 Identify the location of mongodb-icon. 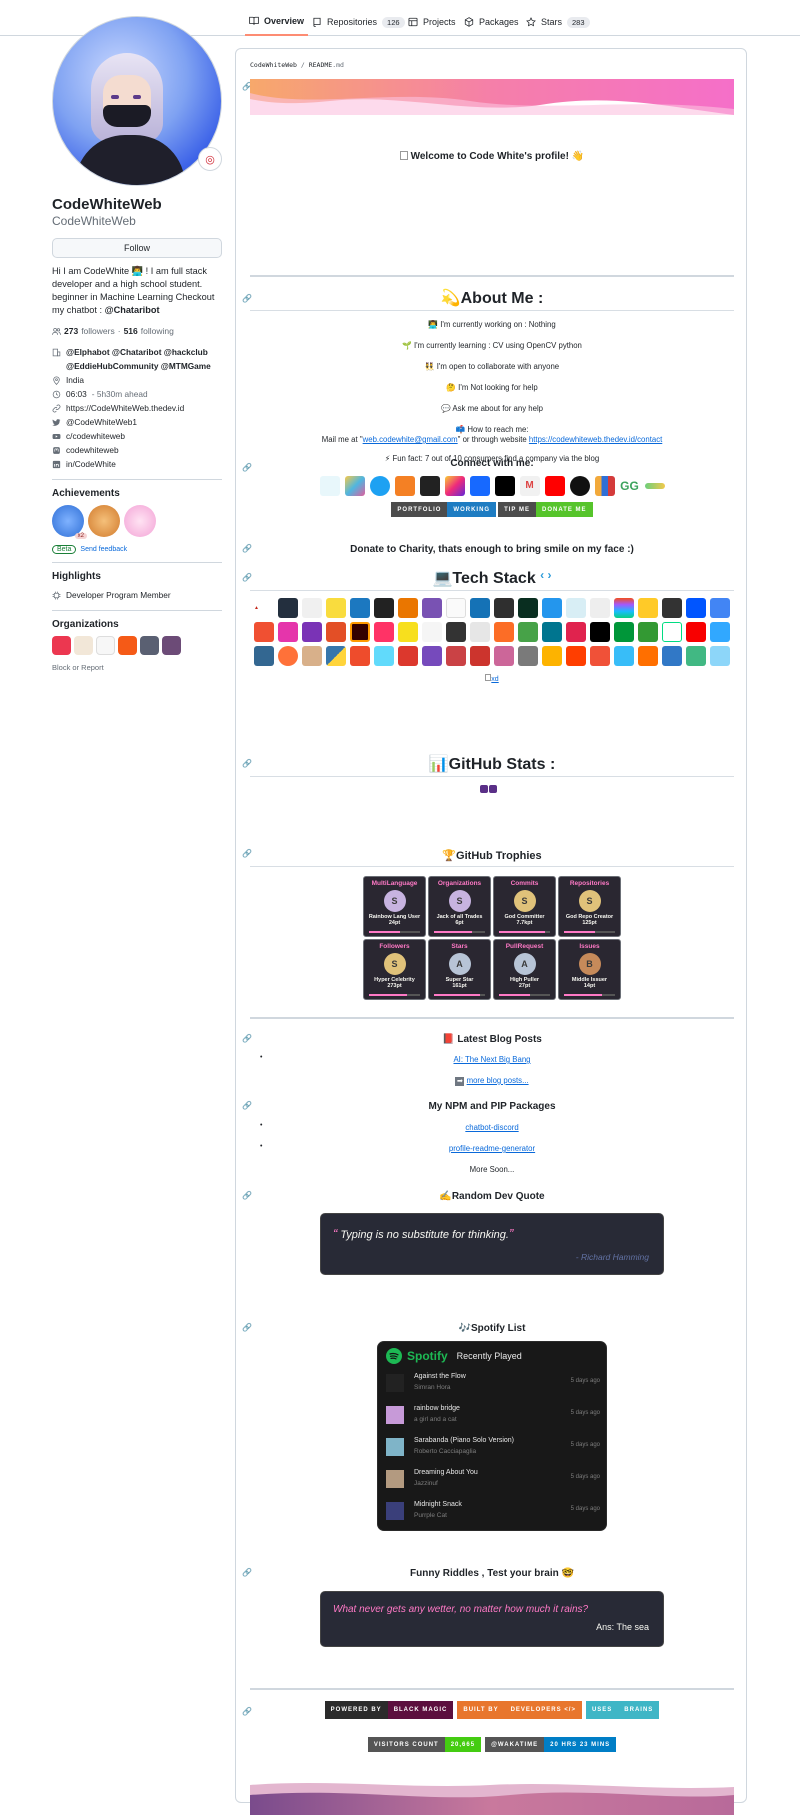
(528, 632).